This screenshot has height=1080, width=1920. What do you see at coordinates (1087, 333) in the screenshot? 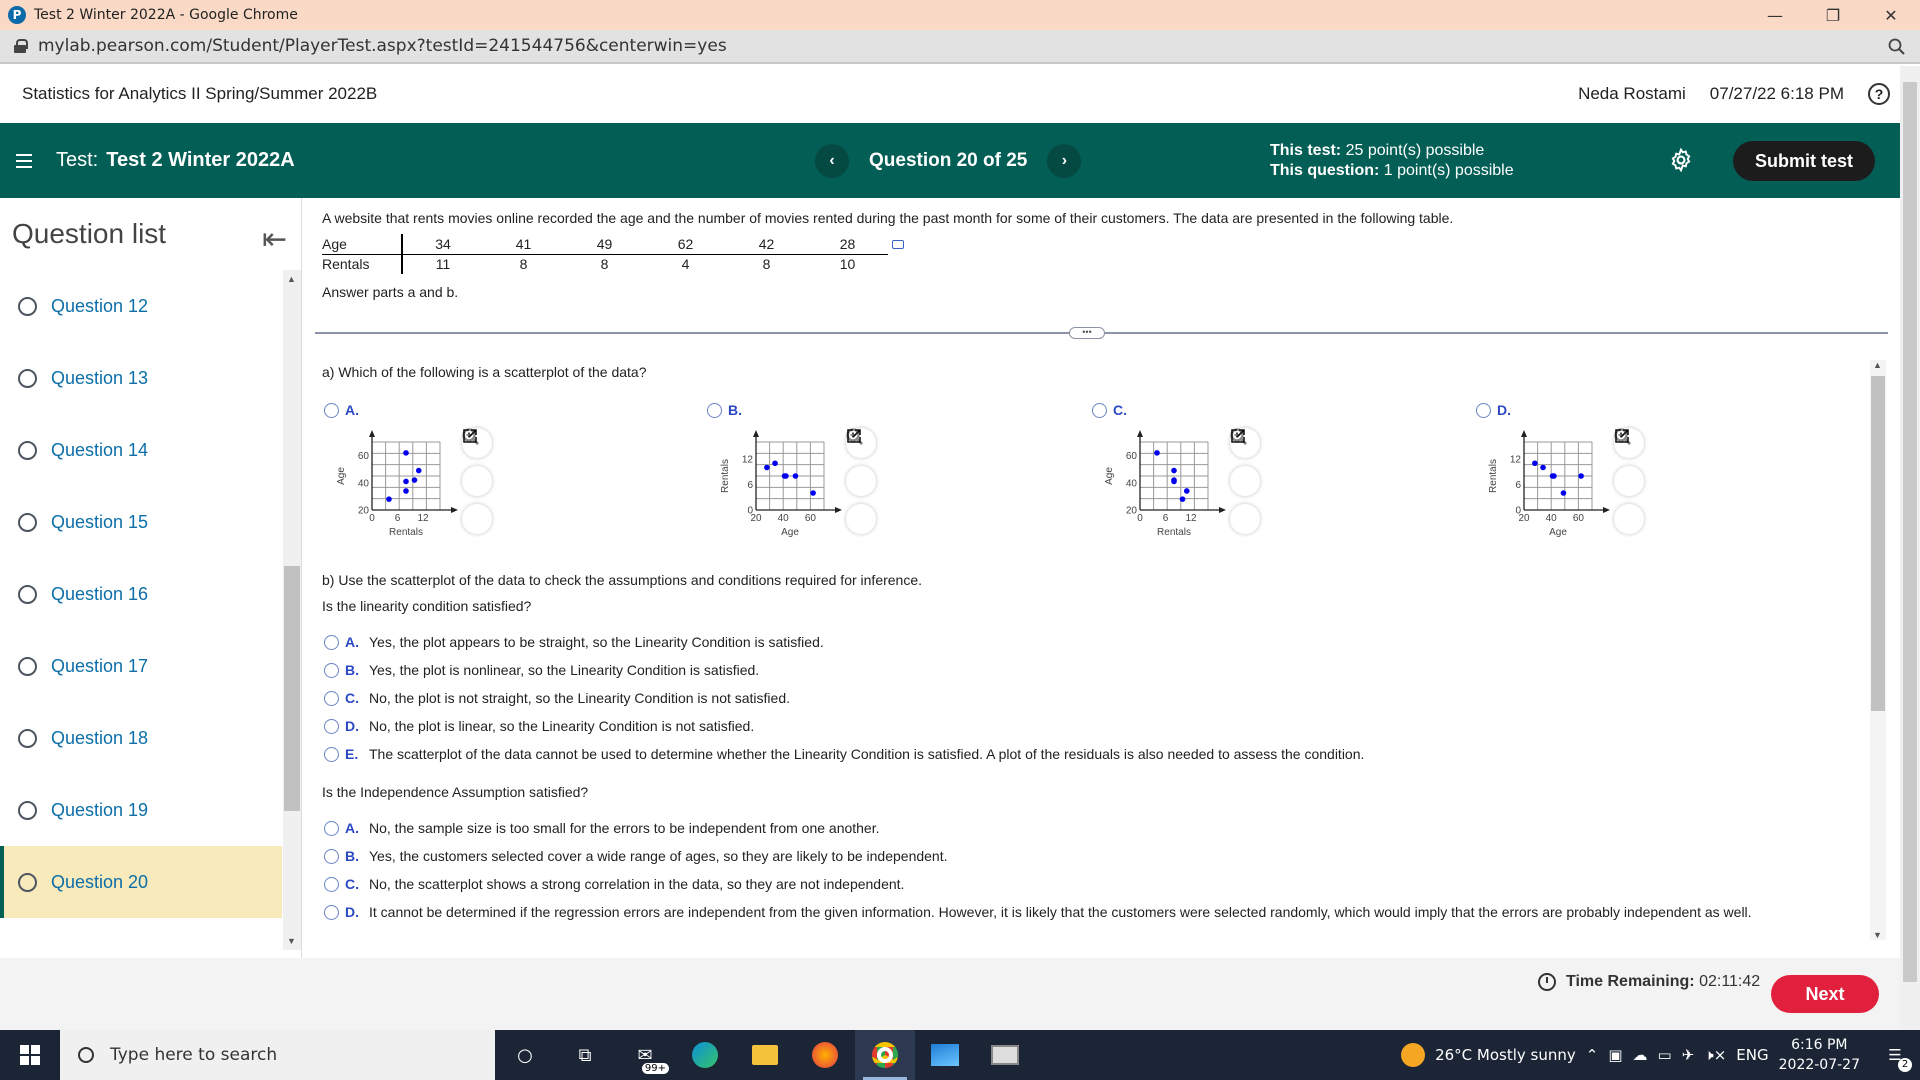
I see `pane-resize-handle: •••` at bounding box center [1087, 333].